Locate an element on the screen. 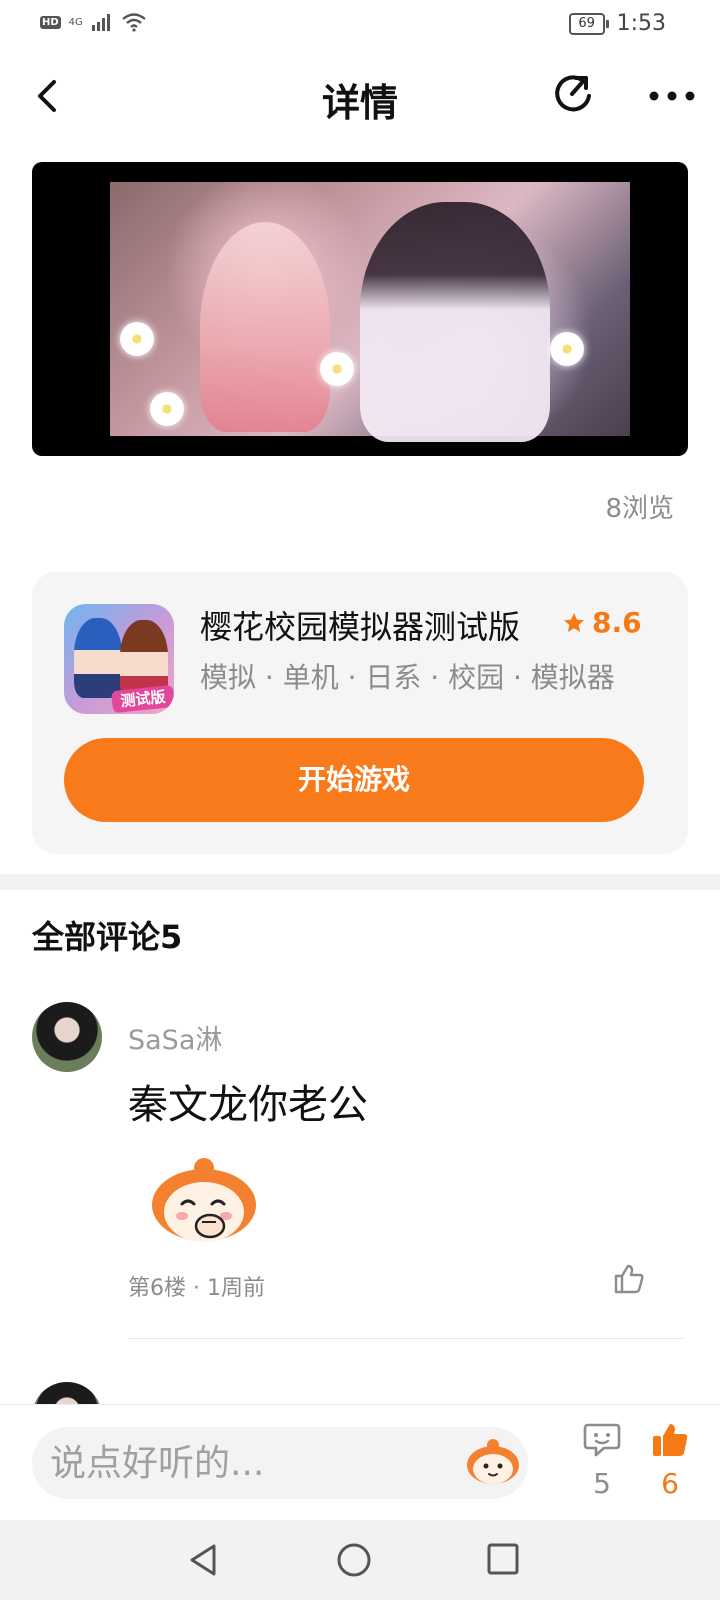  more-dots-icon is located at coordinates (672, 96).